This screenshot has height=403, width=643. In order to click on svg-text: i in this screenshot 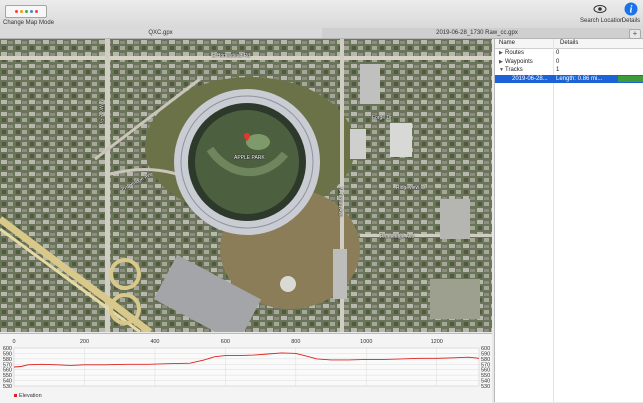, I will do `click(631, 10)`.